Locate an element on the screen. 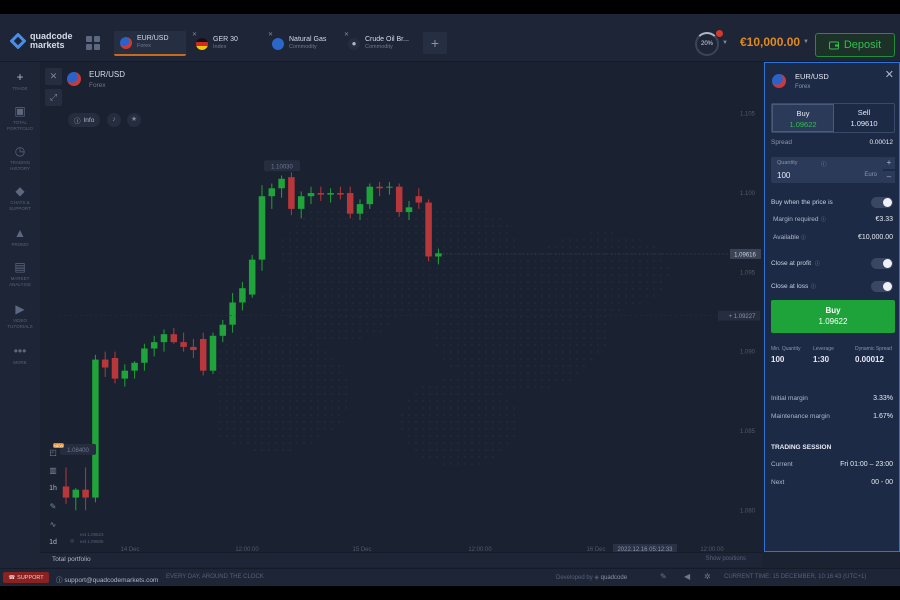 The height and width of the screenshot is (600, 900). sidebar-item-promo: ▲ PROMO is located at coordinates (20, 237).